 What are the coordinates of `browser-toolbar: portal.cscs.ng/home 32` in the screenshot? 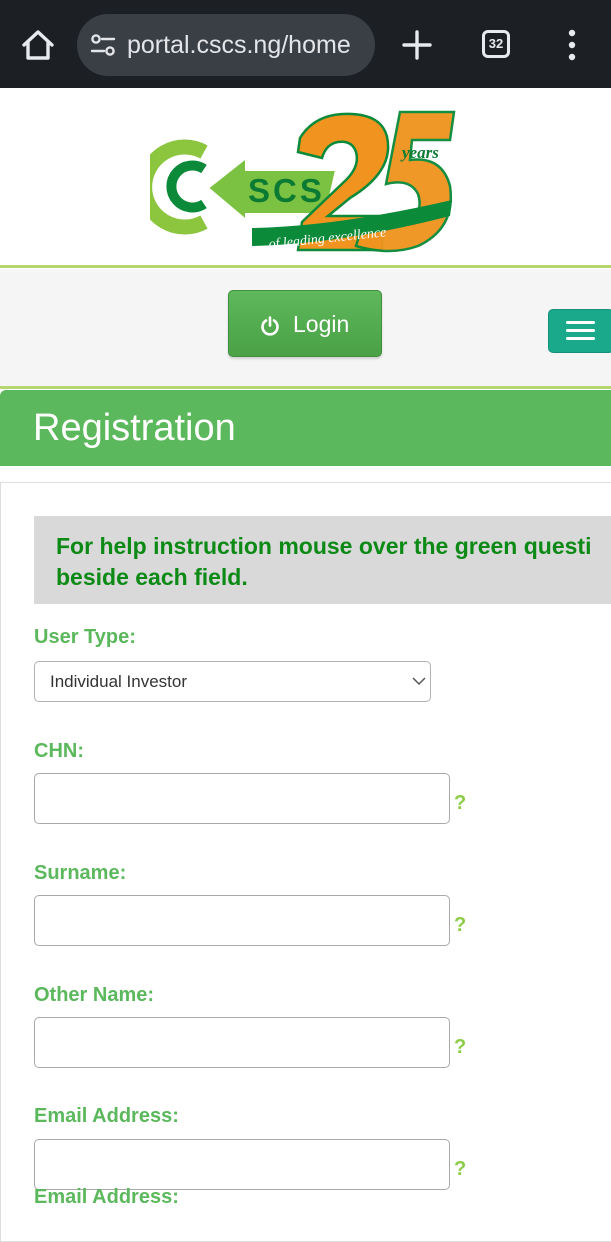 It's located at (305, 44).